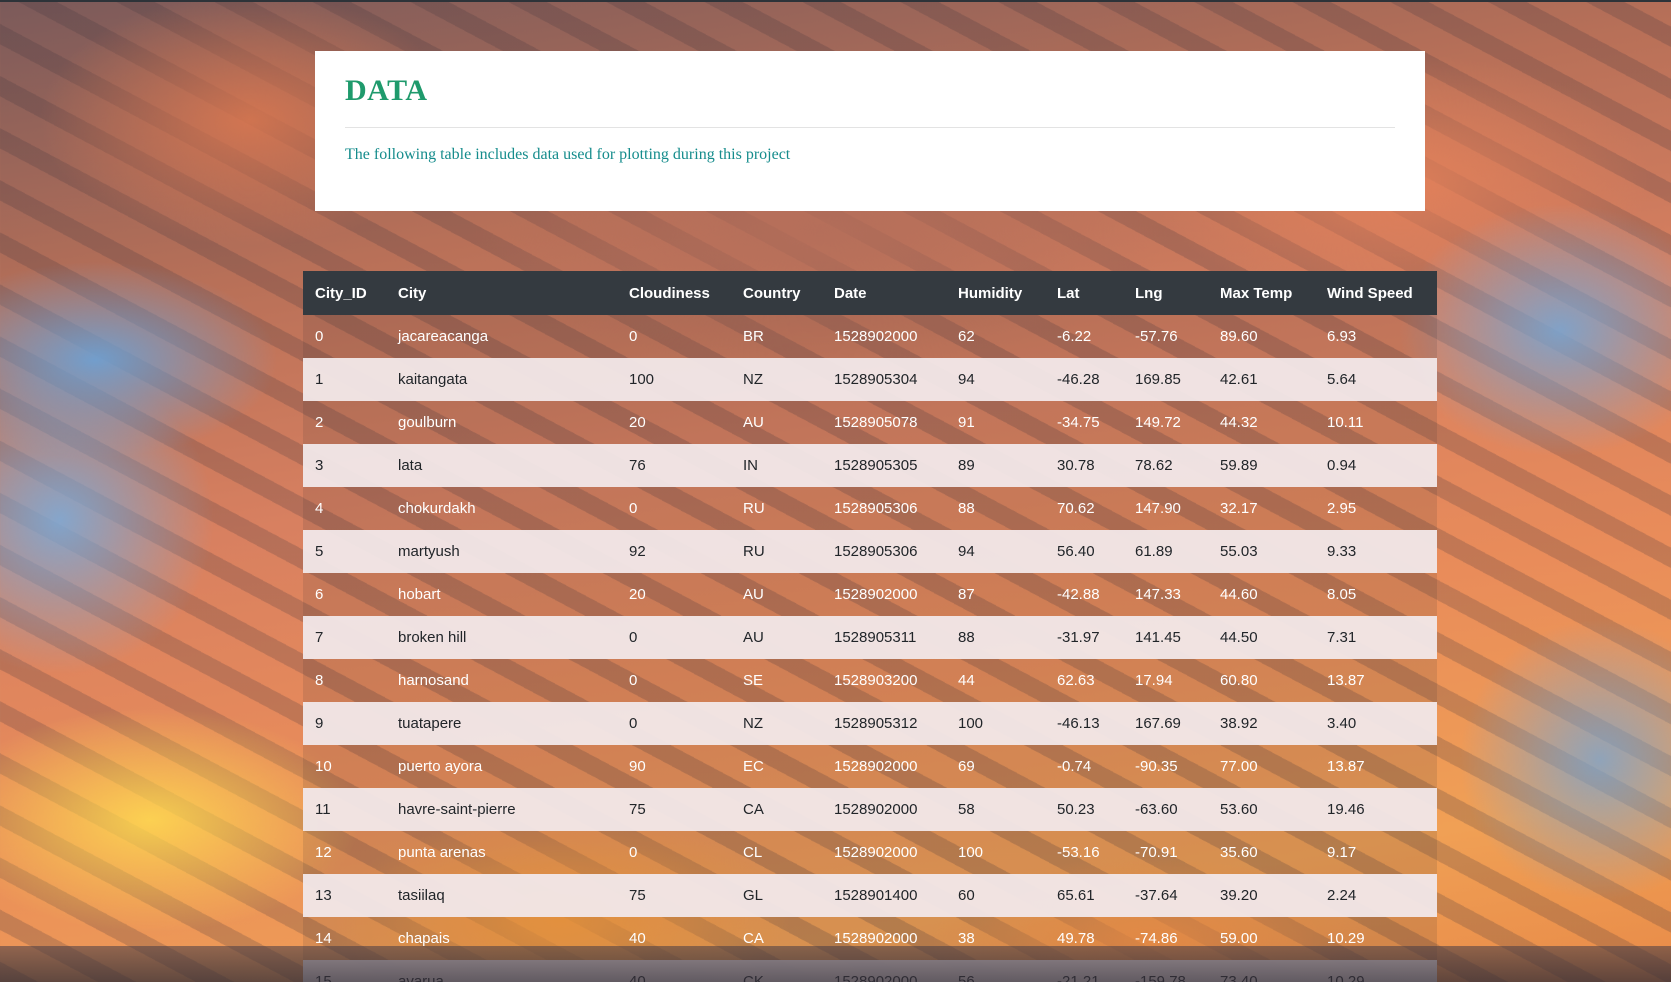 This screenshot has height=982, width=1671. Describe the element at coordinates (966, 766) in the screenshot. I see `cell-humidity: 69` at that location.